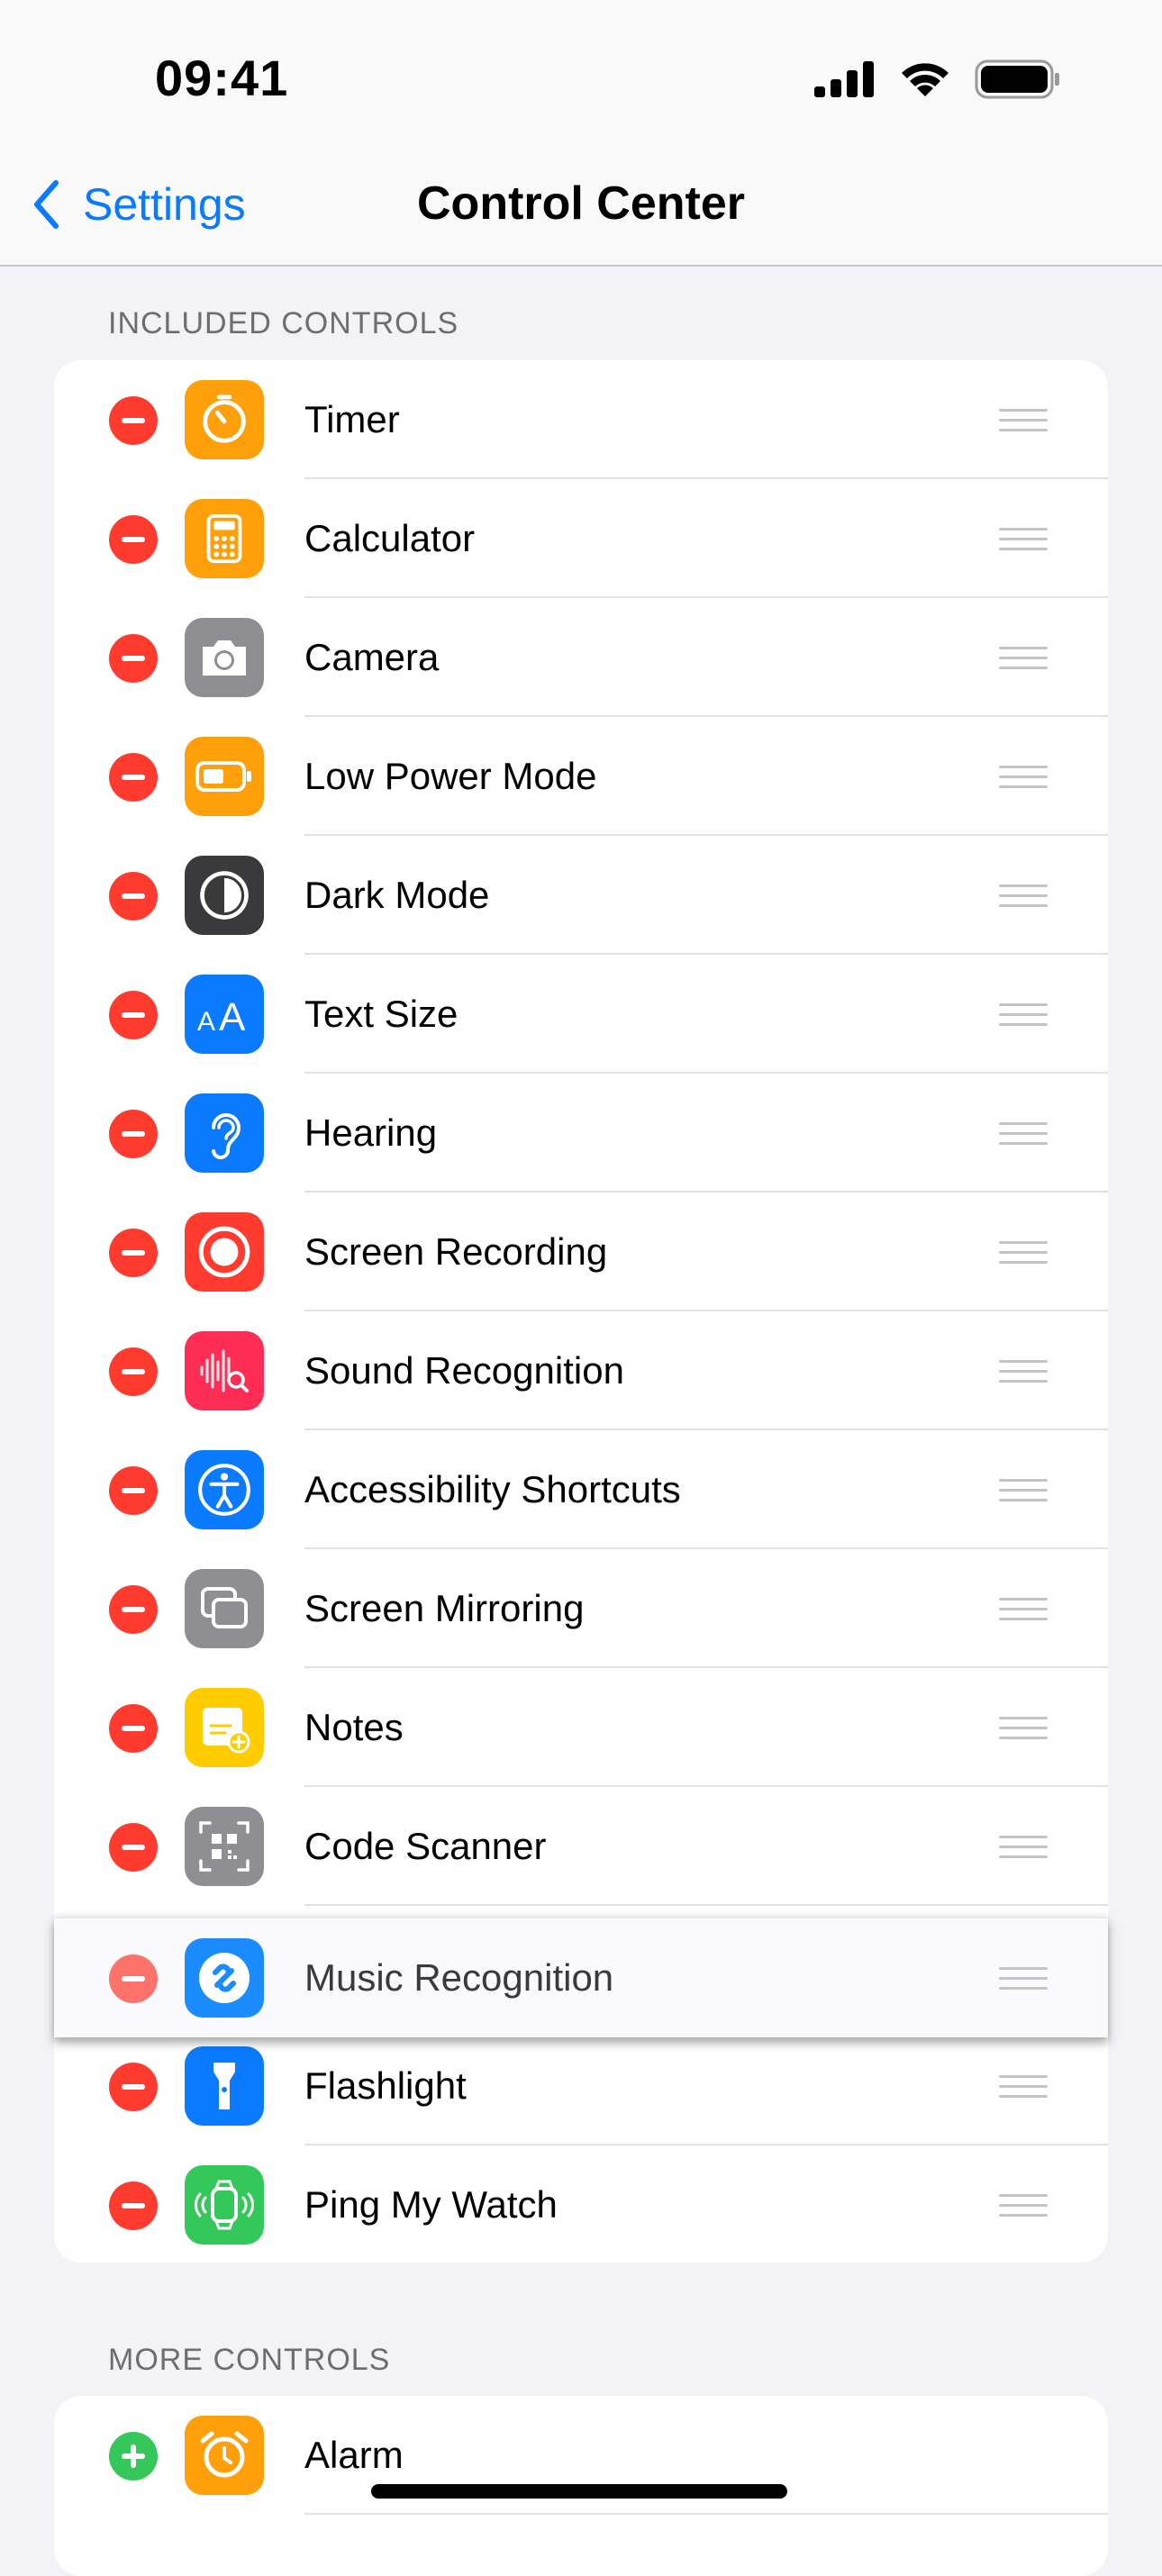 The height and width of the screenshot is (2576, 1162). I want to click on camera-icon, so click(224, 657).